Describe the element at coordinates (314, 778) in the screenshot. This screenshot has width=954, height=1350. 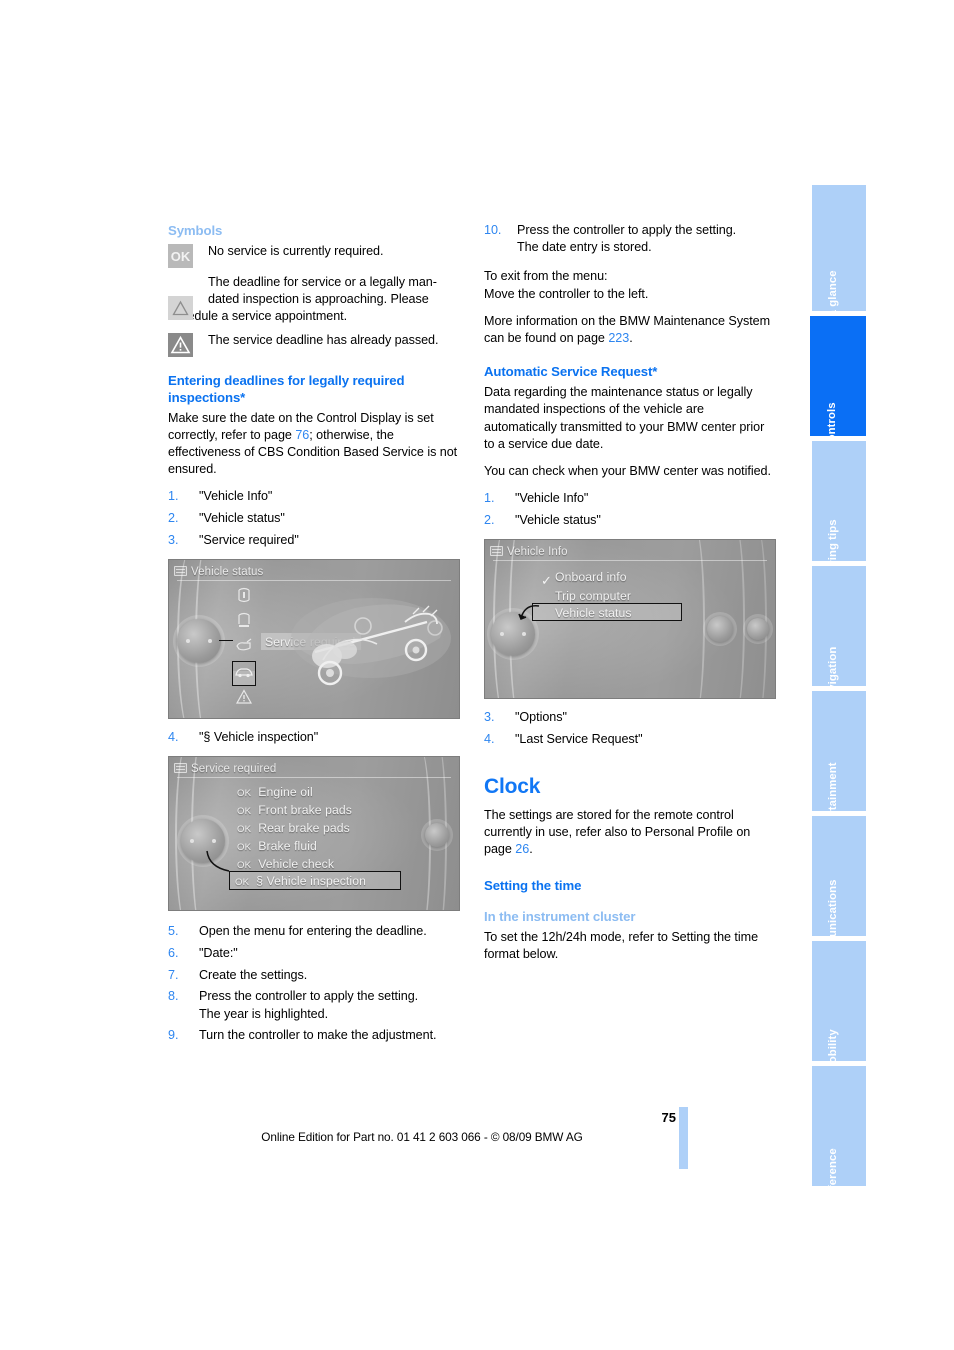
I see `divider` at that location.